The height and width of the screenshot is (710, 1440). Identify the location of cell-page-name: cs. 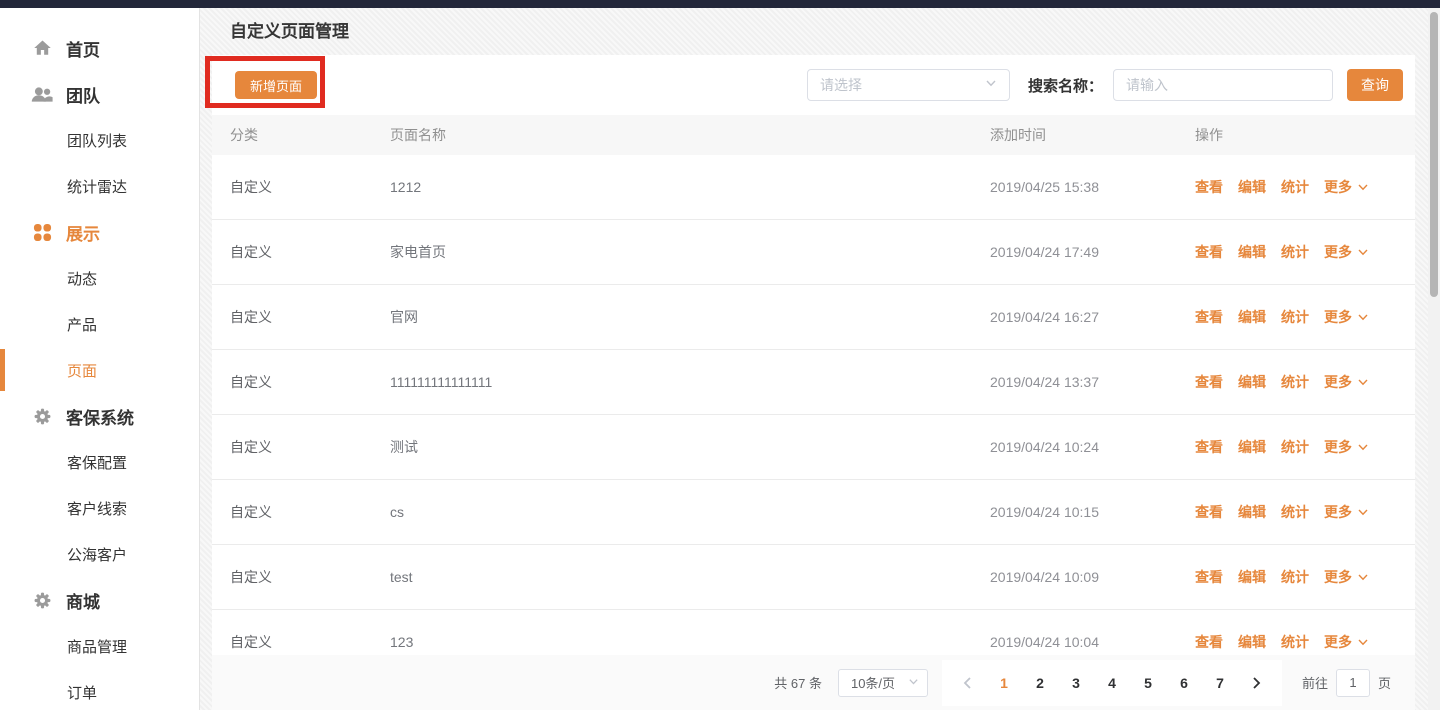
(397, 512).